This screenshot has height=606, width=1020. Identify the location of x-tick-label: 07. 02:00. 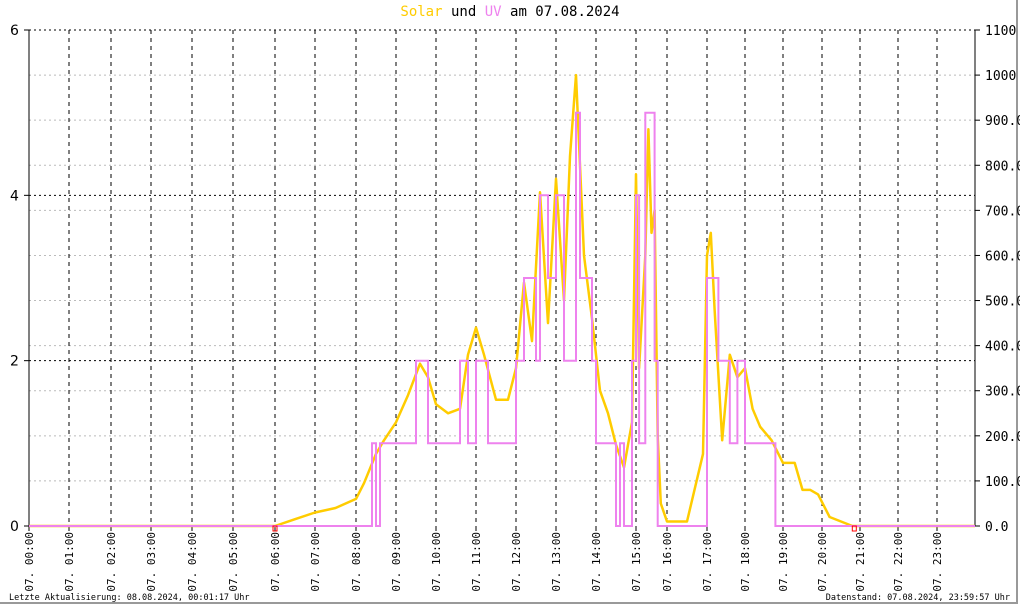
(111, 562).